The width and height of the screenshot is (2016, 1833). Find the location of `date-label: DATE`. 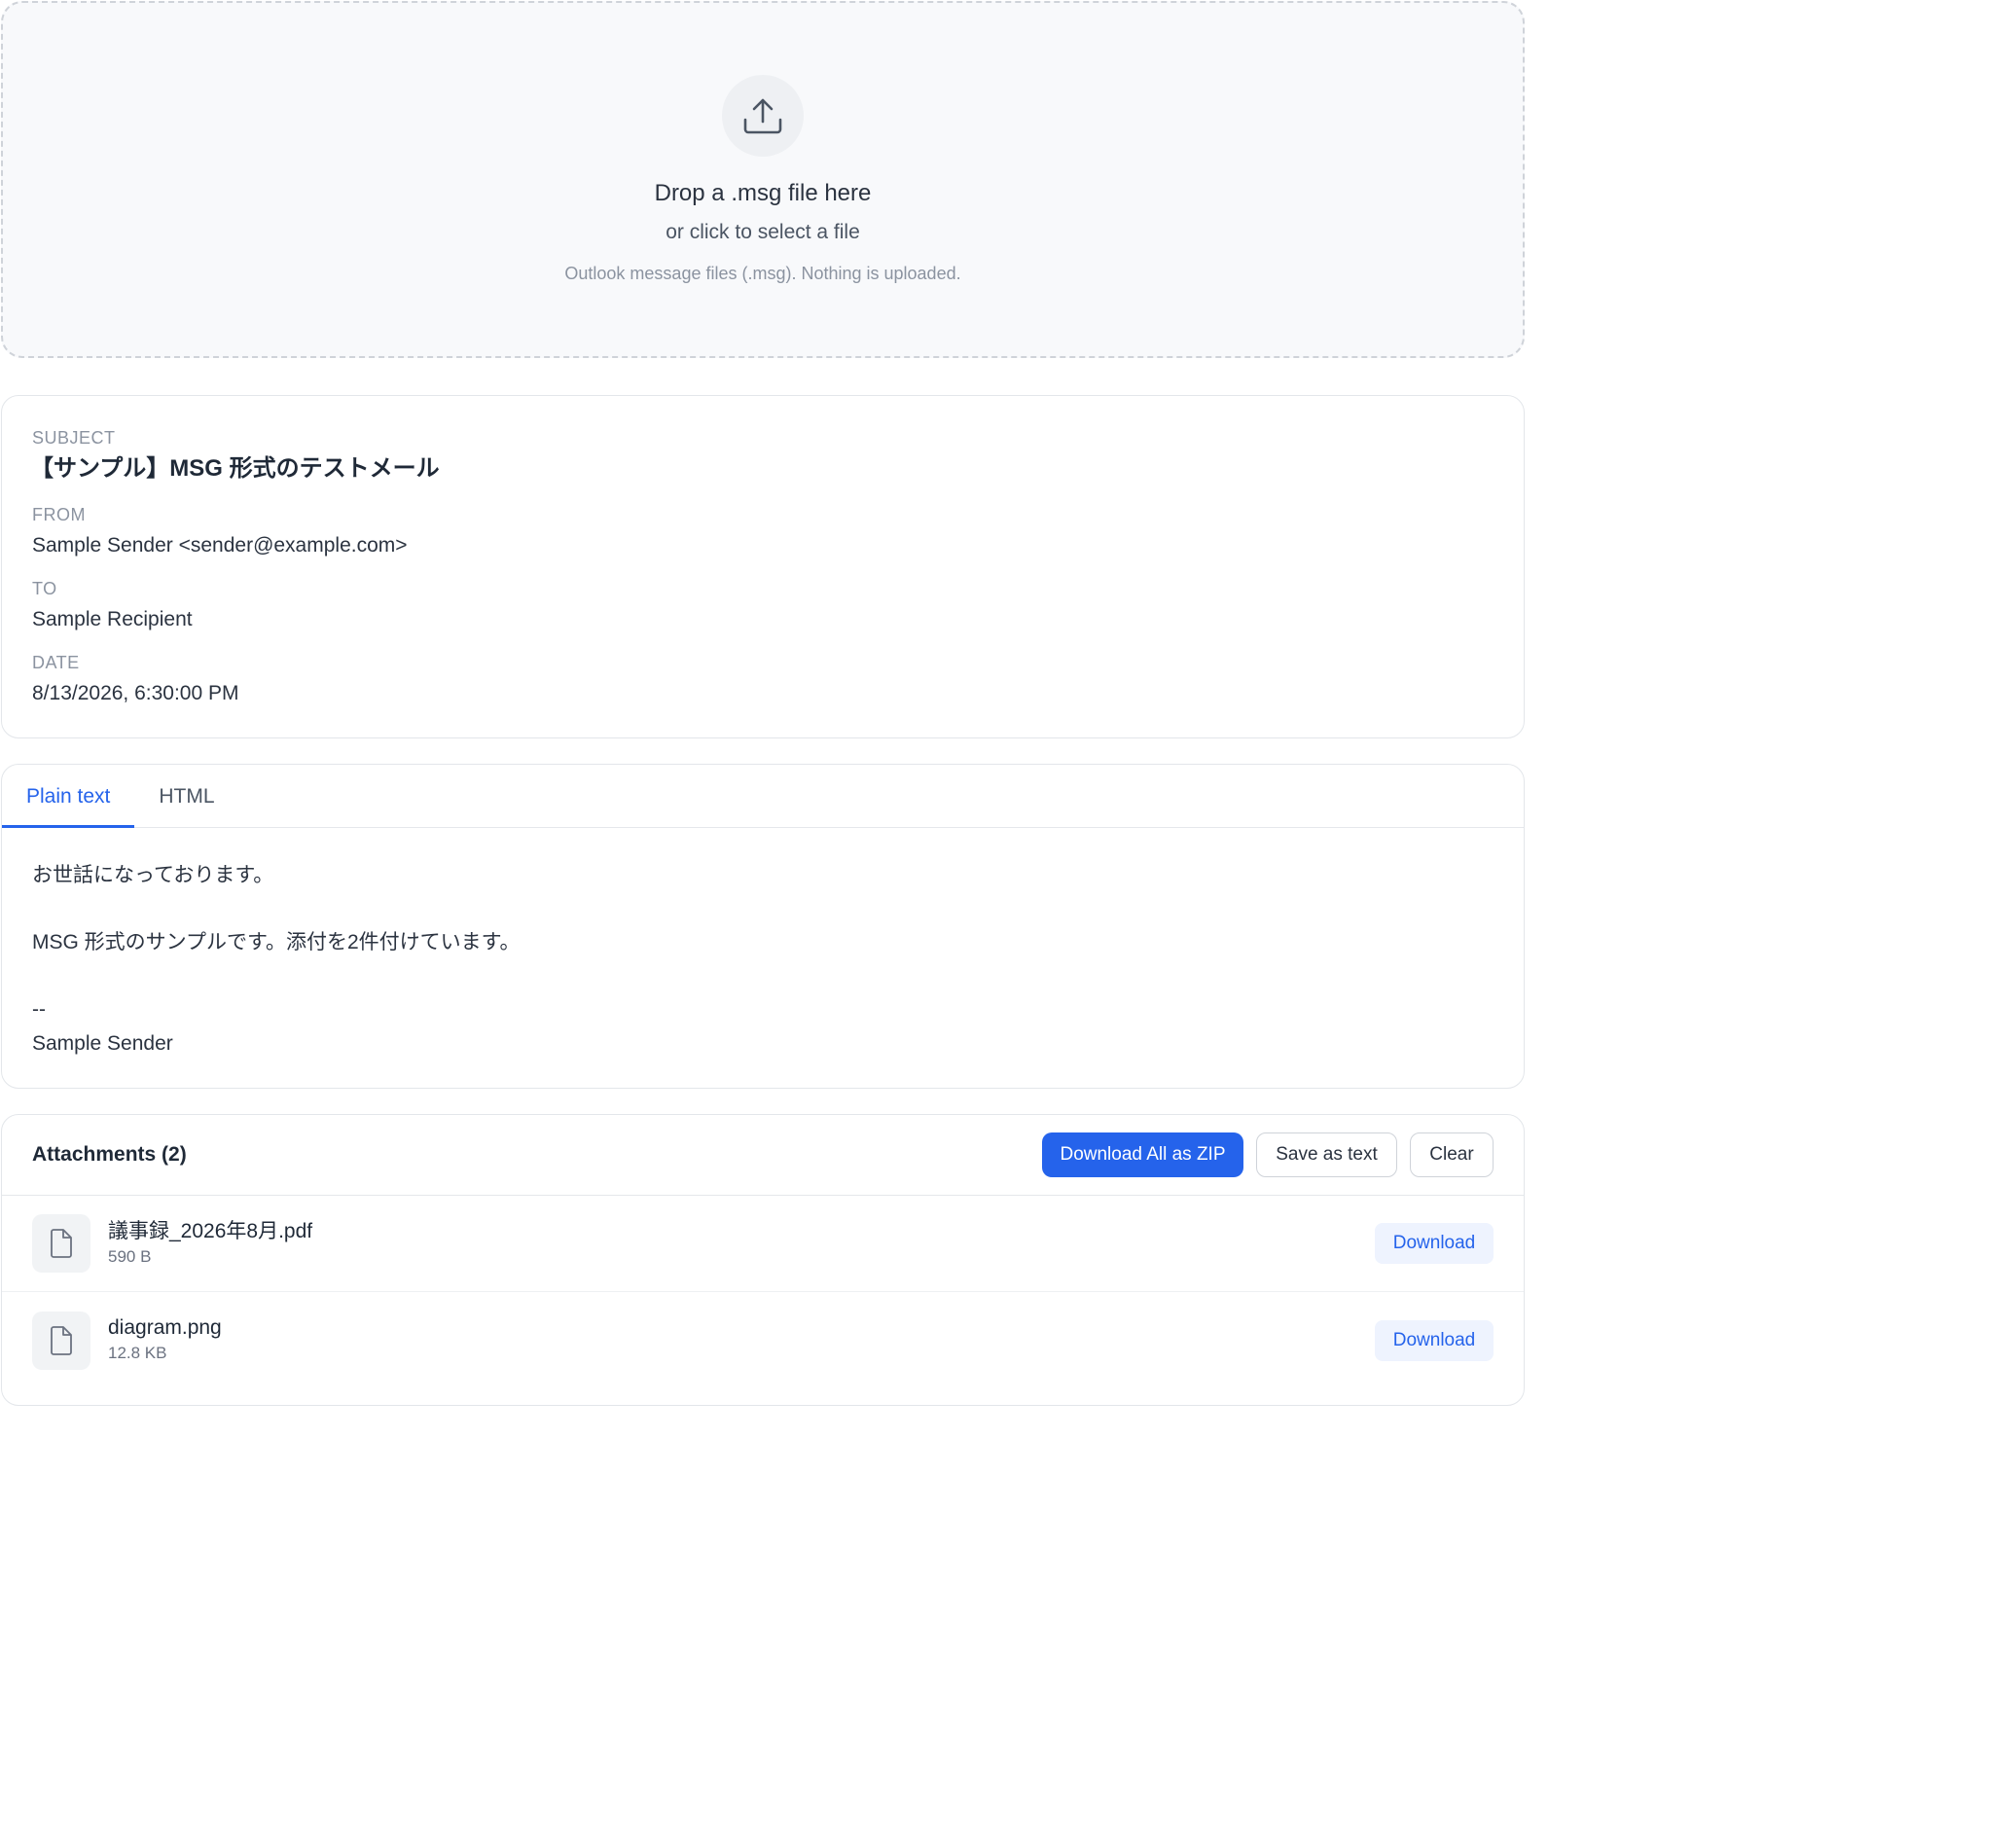

date-label: DATE is located at coordinates (56, 662).